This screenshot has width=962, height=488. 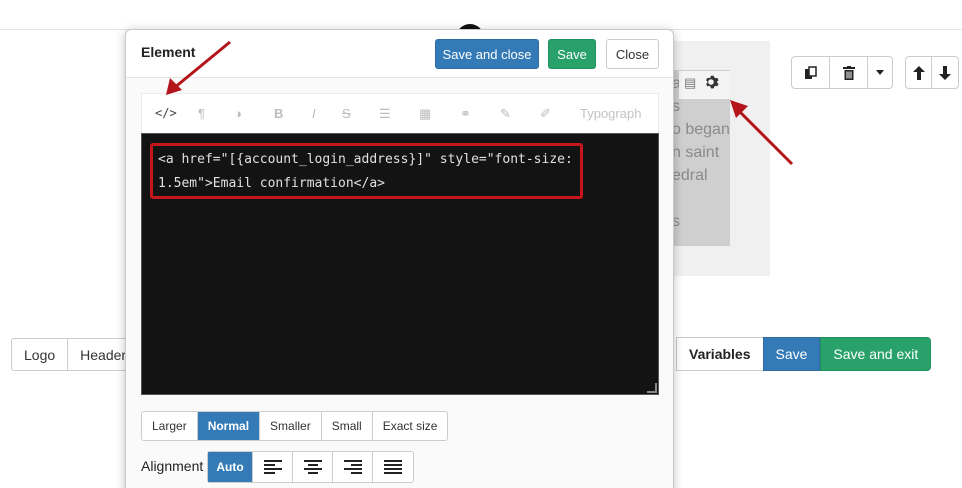 I want to click on align-center-icon, so click(x=313, y=467).